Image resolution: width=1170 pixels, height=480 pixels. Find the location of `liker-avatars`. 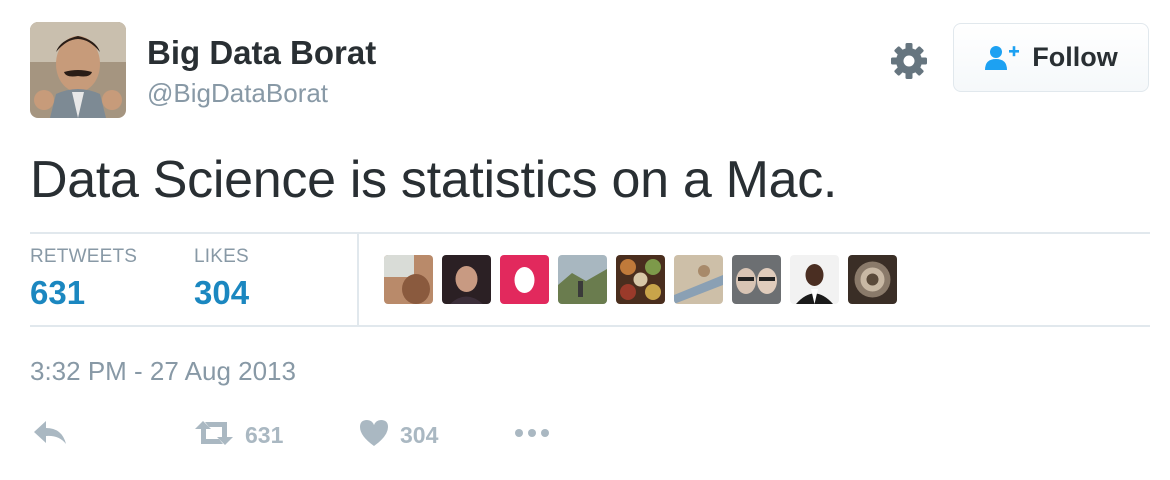

liker-avatars is located at coordinates (640, 279).